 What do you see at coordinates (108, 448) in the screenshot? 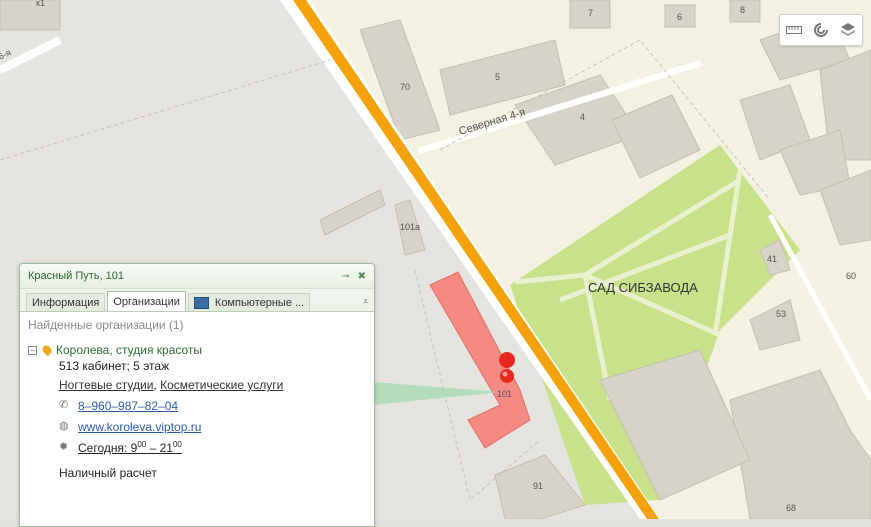
I see `hours-open: Сегодня: 9` at bounding box center [108, 448].